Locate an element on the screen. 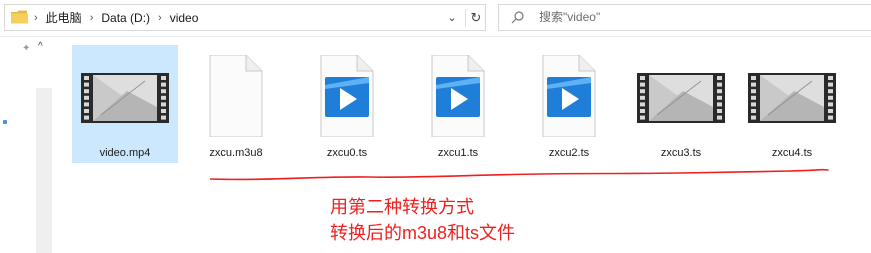 Image resolution: width=871 pixels, height=253 pixels. file-item: zxcu4.ts is located at coordinates (792, 104).